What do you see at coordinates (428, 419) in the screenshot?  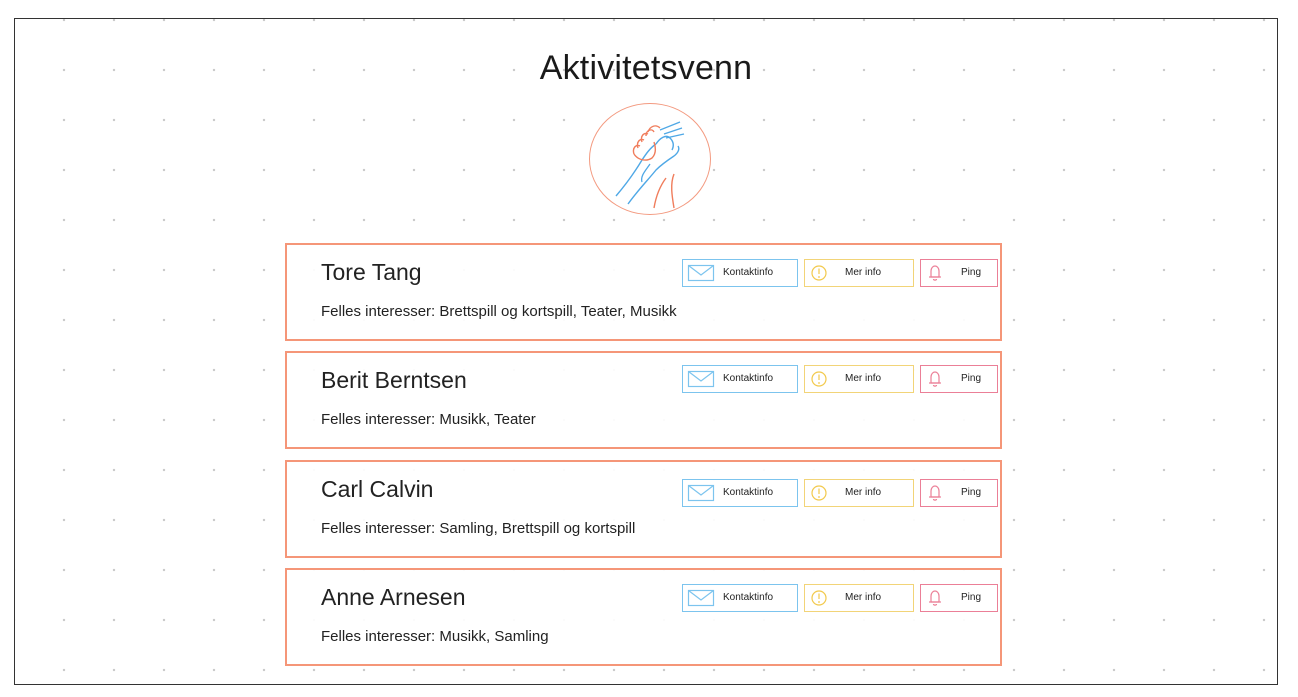 I see `match-interests: Felles interesser: Musikk, Teater` at bounding box center [428, 419].